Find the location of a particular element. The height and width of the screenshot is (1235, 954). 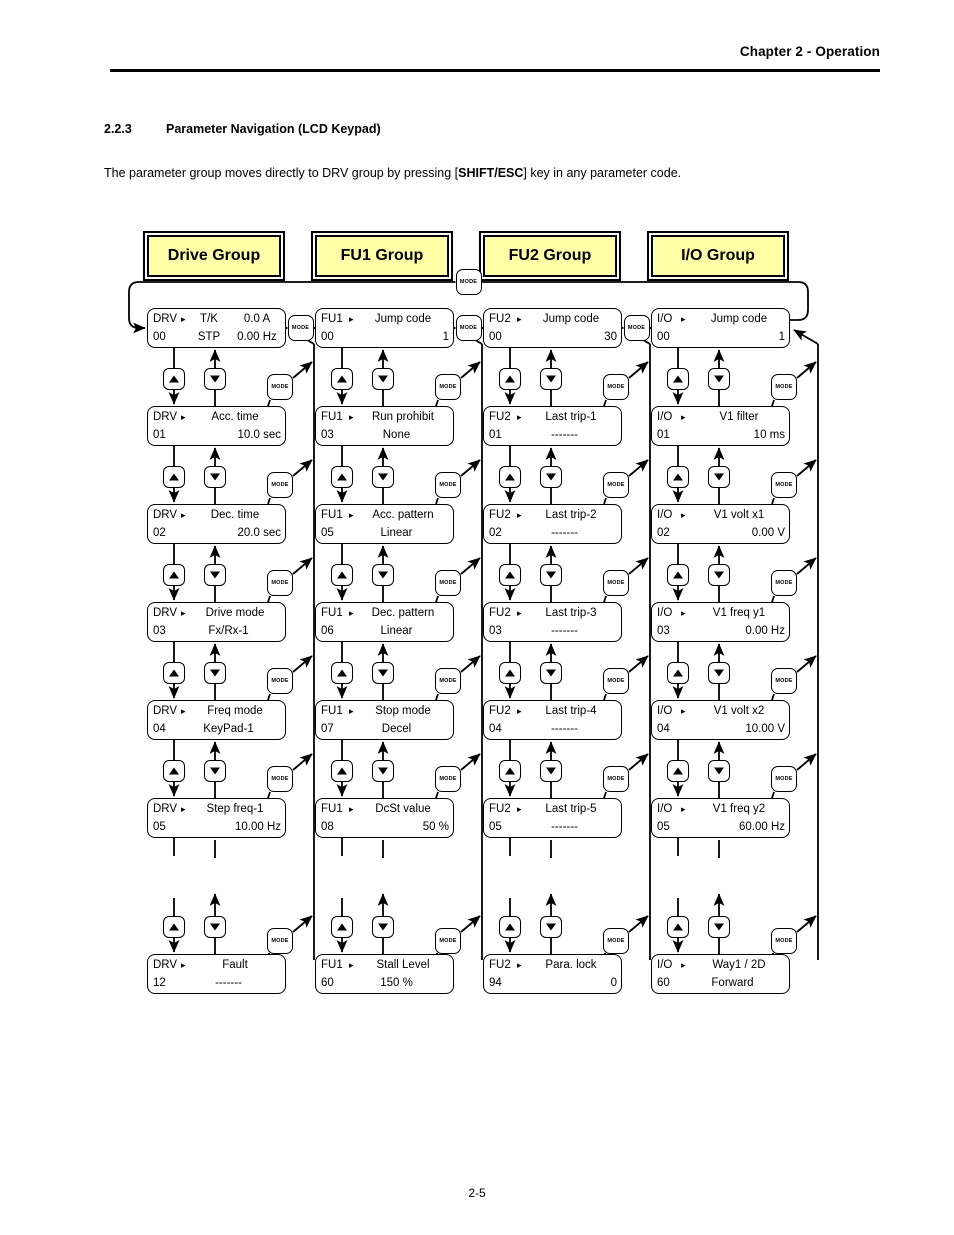

mode-key-drive-05: MODE is located at coordinates (280, 779).